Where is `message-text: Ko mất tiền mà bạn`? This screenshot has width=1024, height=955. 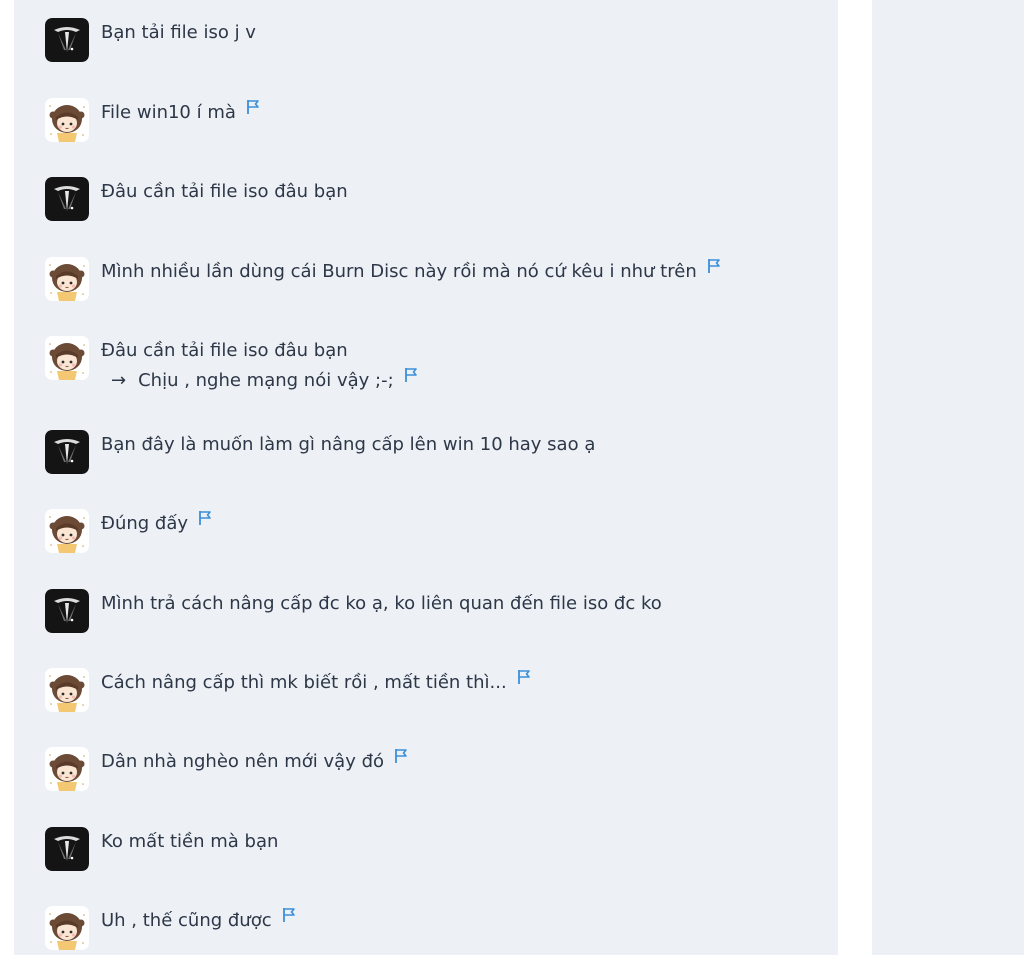 message-text: Ko mất tiền mà bạn is located at coordinates (189, 842).